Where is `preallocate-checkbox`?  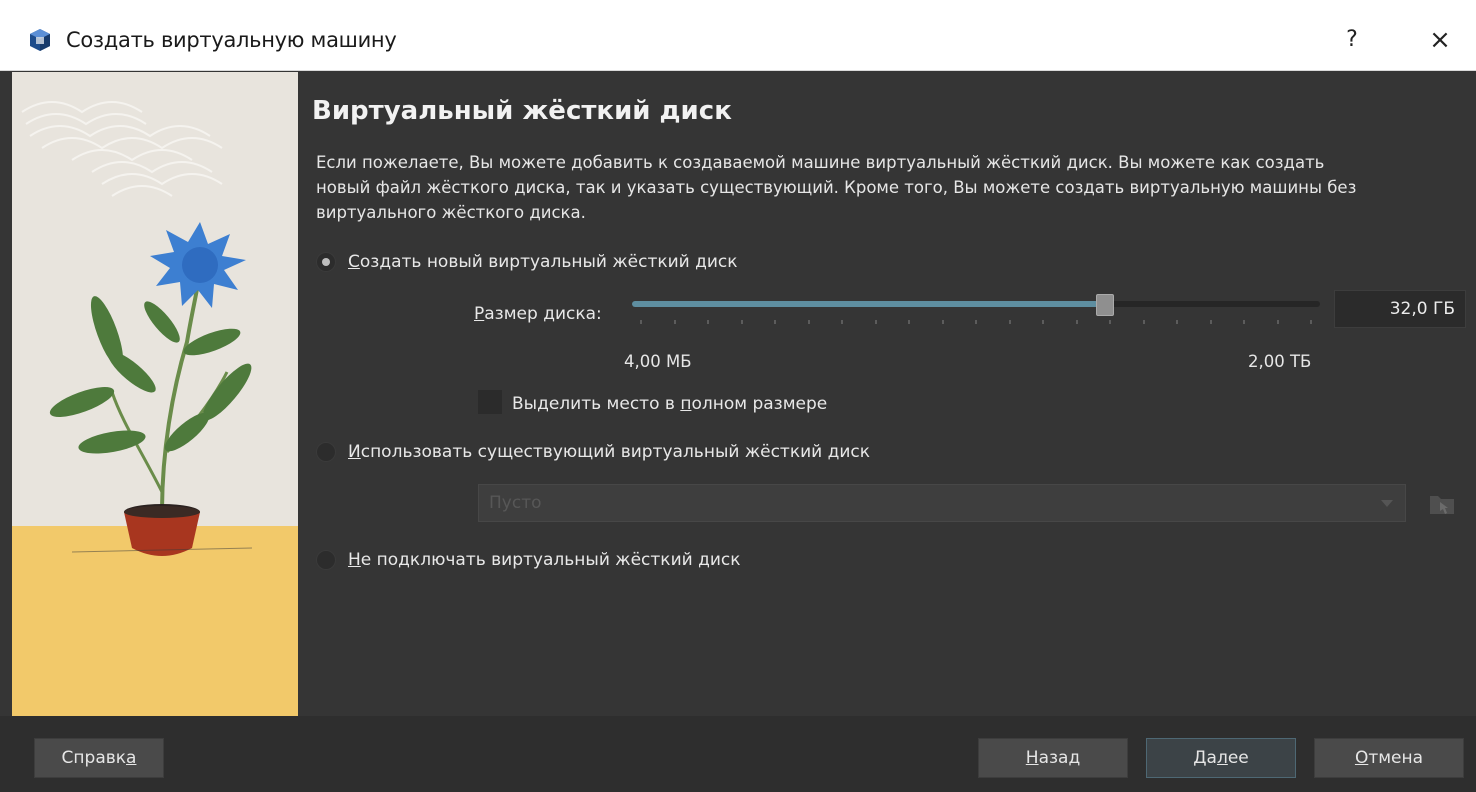
preallocate-checkbox is located at coordinates (490, 402).